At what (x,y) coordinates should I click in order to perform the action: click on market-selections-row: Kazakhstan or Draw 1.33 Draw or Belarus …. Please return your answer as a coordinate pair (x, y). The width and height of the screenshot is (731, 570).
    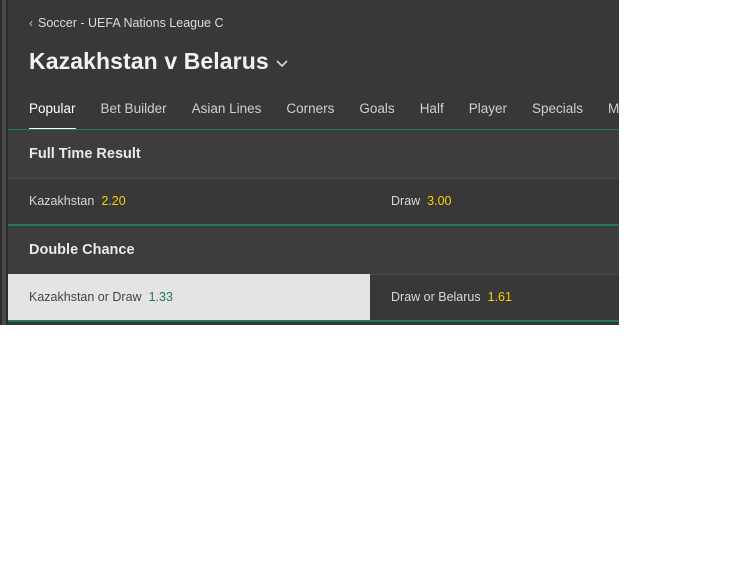
    Looking at the image, I should click on (313, 297).